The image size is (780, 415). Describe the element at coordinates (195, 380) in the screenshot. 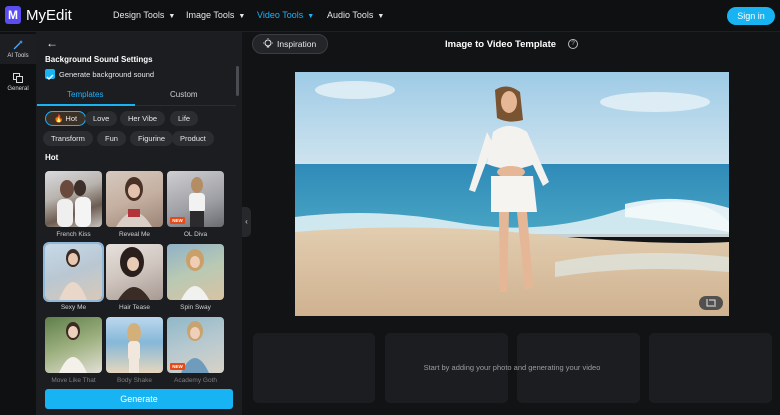

I see `template-label: Academy Goth` at that location.